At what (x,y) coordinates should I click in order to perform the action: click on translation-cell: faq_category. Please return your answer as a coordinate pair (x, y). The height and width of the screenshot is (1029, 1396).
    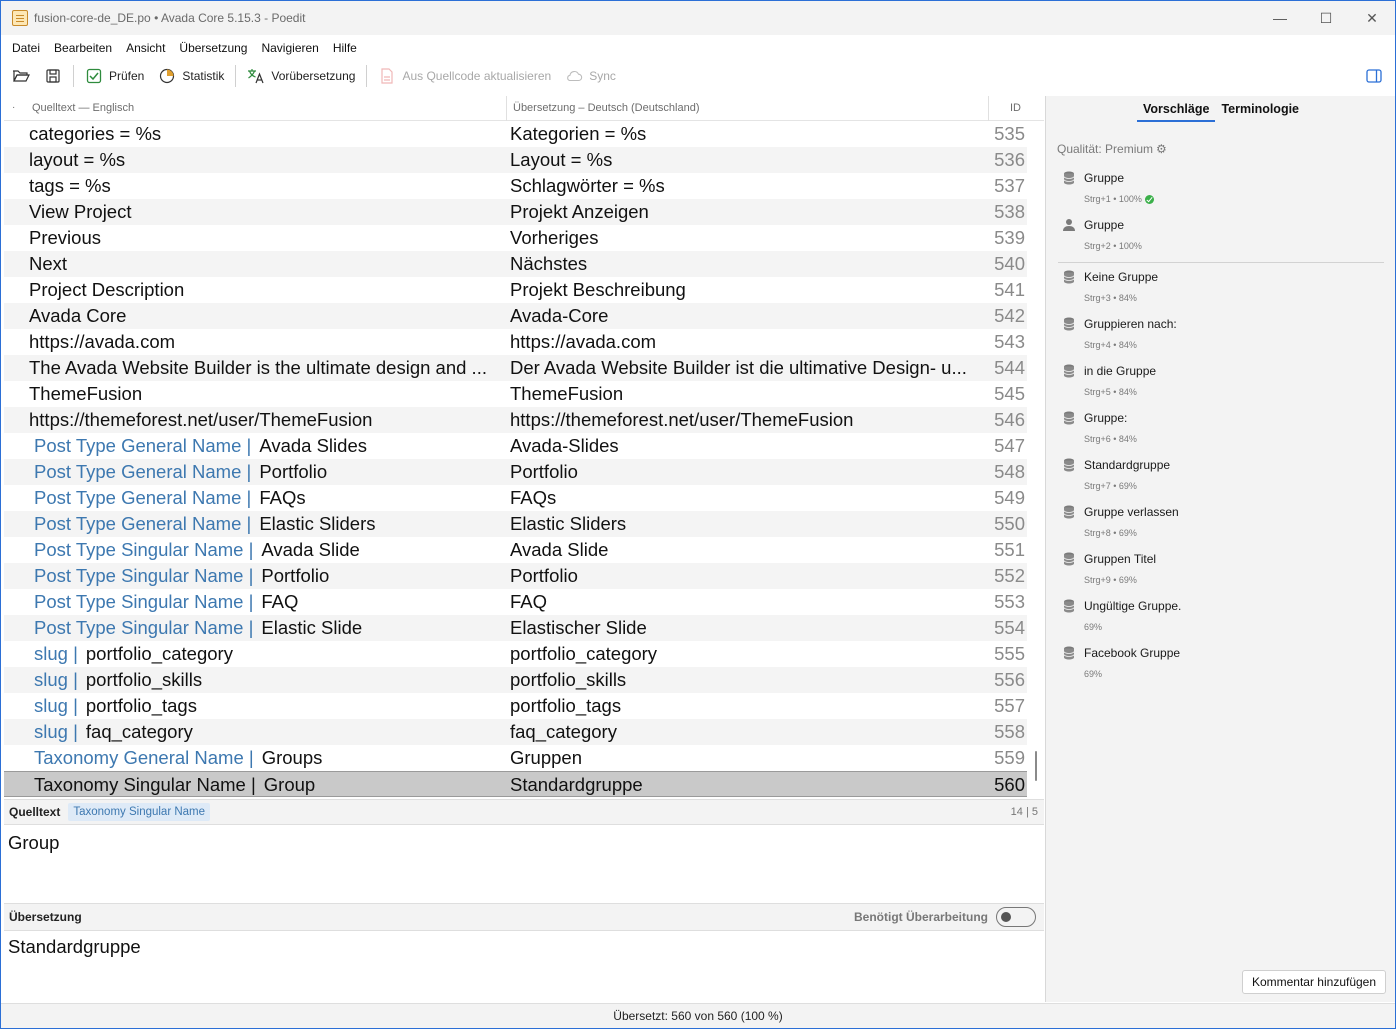
    Looking at the image, I should click on (563, 731).